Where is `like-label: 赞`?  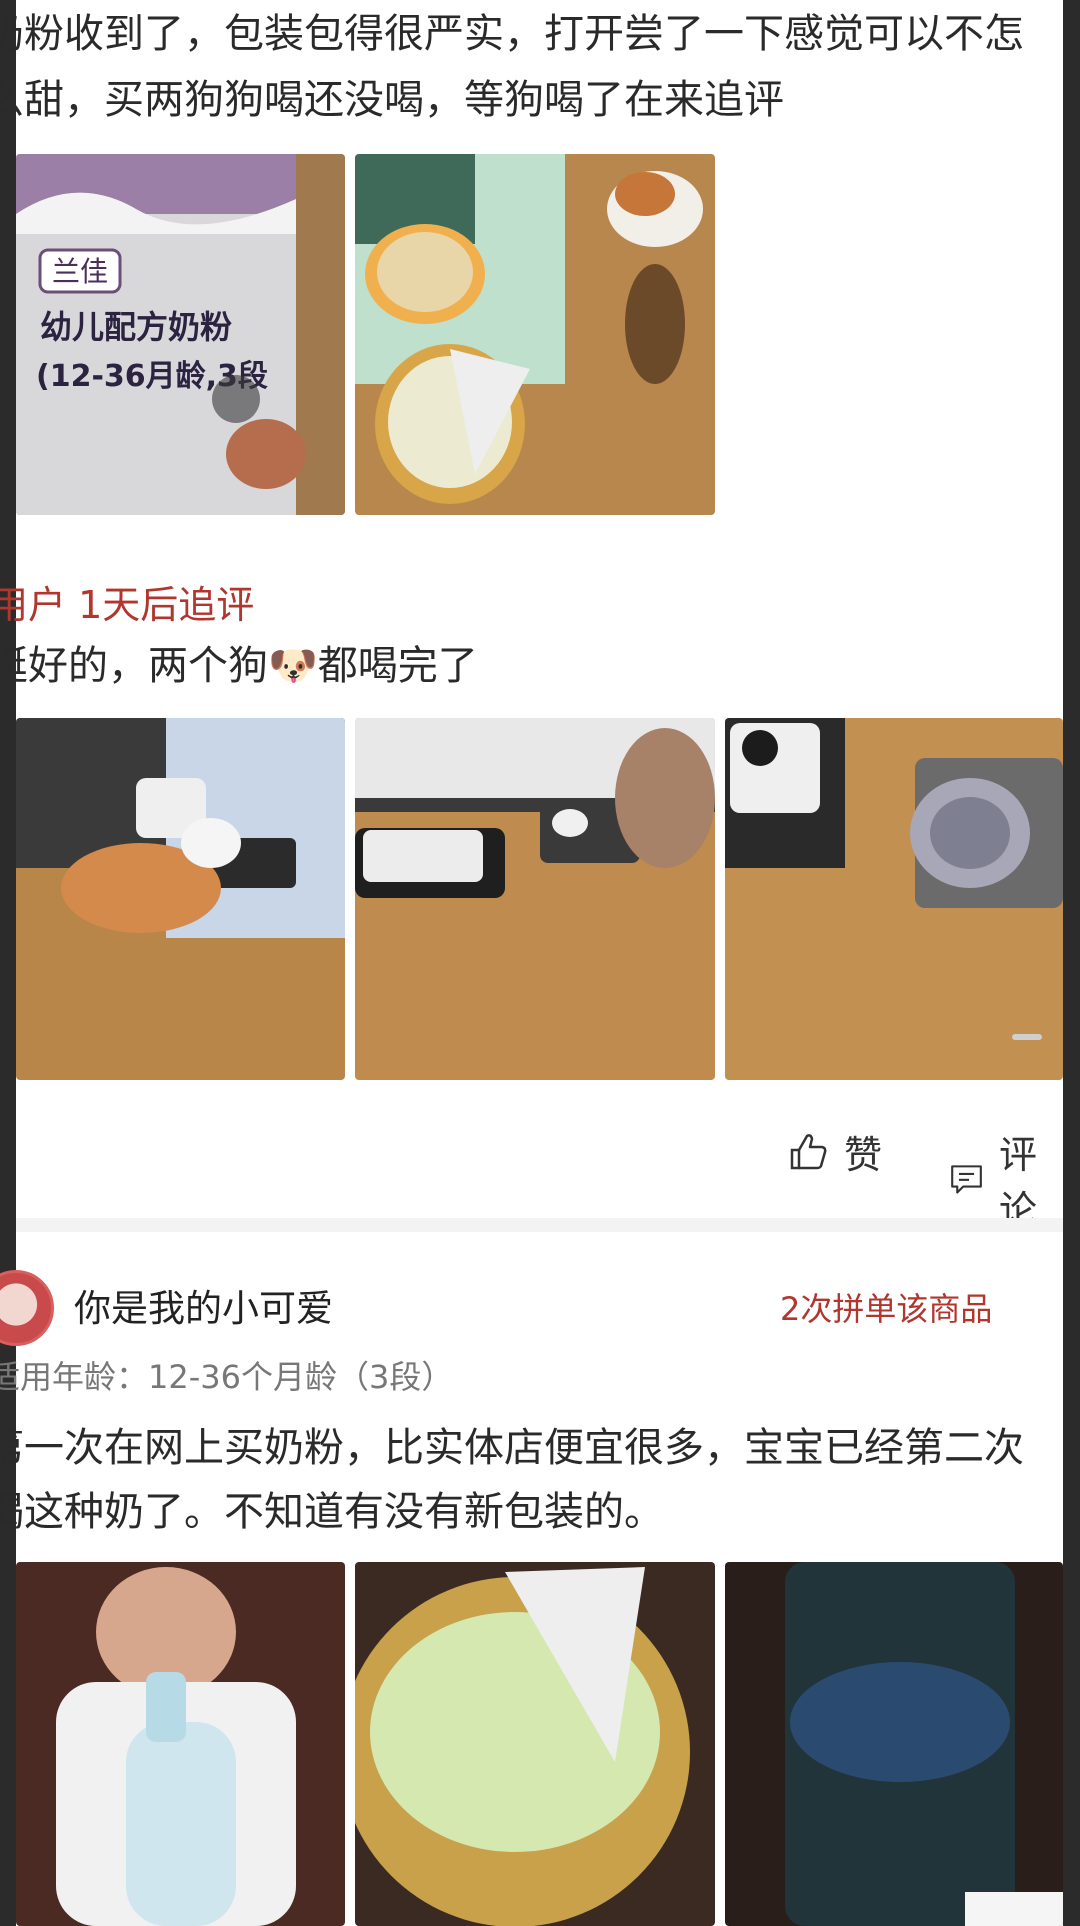
like-label: 赞 is located at coordinates (863, 1155).